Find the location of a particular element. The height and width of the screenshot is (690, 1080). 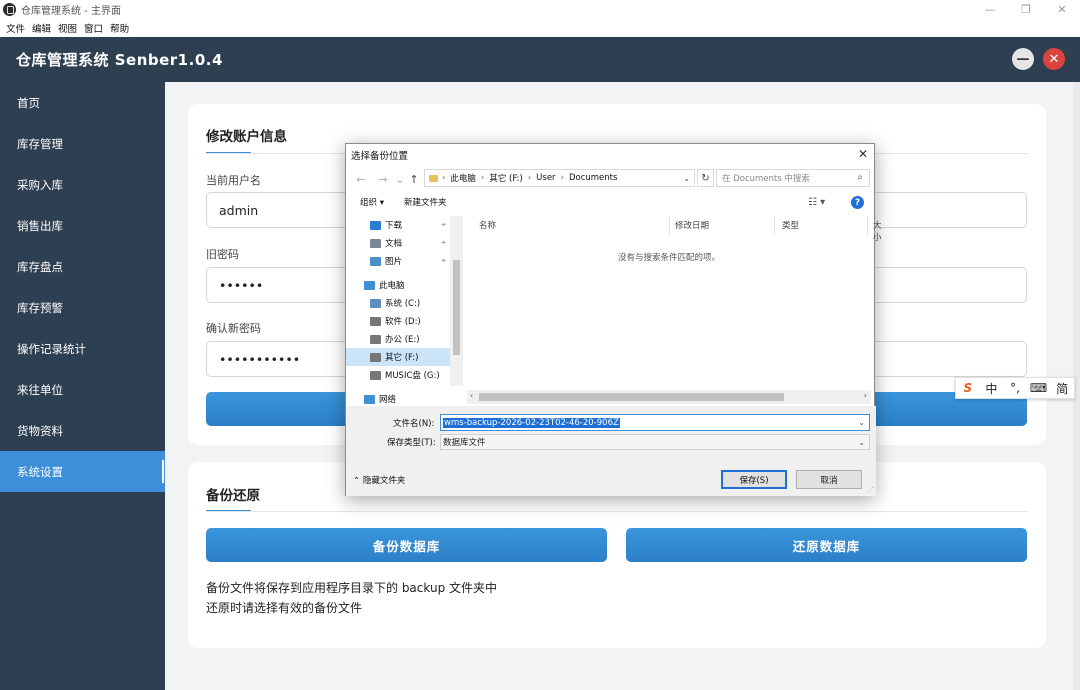

backup-database-button: 备份数据库 is located at coordinates (406, 545).